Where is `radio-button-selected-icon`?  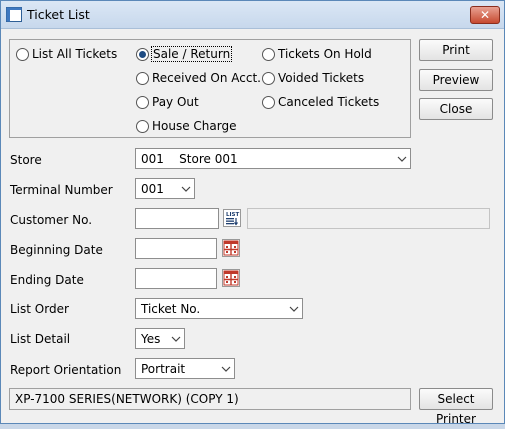 radio-button-selected-icon is located at coordinates (142, 54).